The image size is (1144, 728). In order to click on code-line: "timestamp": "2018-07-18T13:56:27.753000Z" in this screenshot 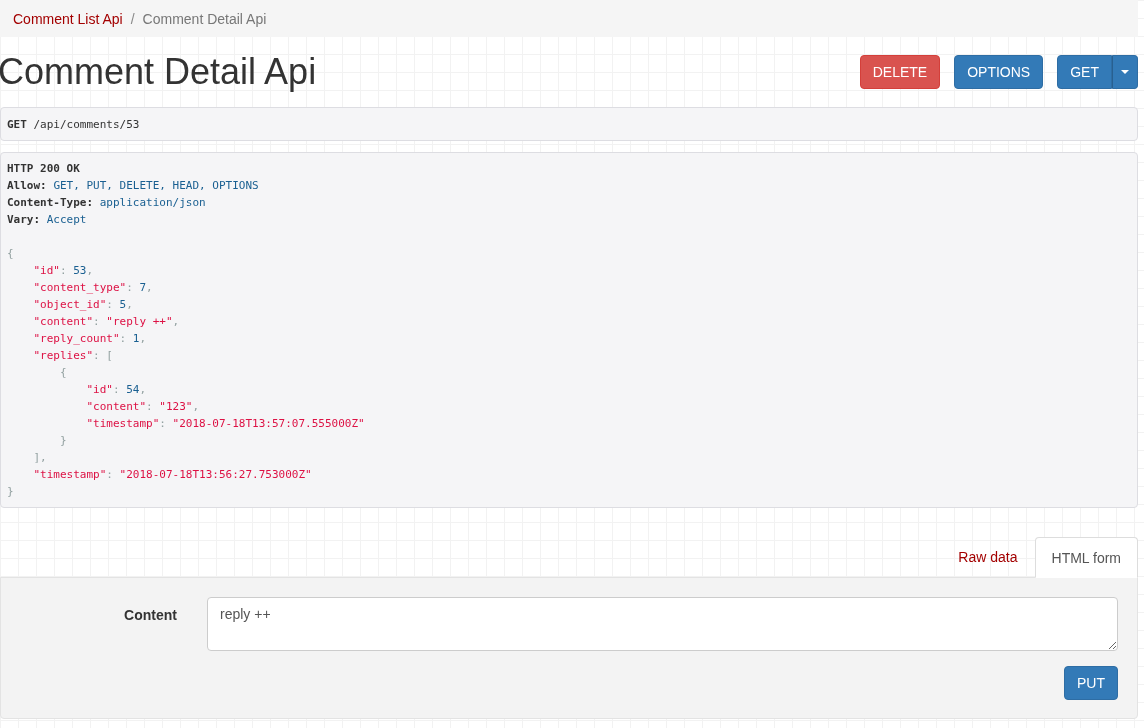, I will do `click(172, 474)`.